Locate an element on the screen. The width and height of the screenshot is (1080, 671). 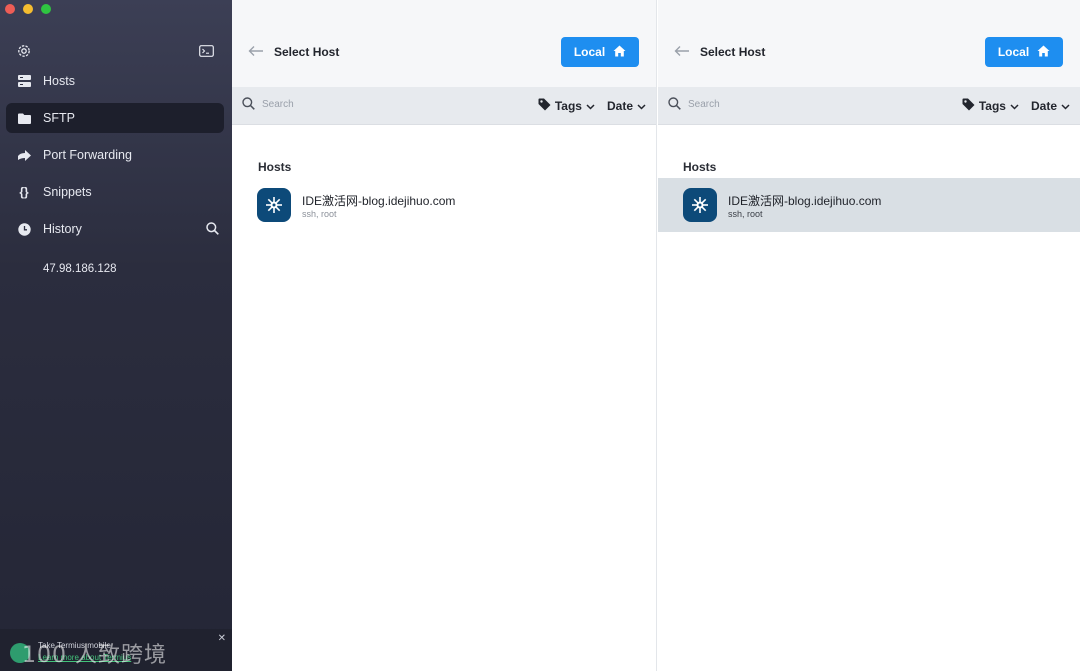
minimize-window-button is located at coordinates (28, 9).